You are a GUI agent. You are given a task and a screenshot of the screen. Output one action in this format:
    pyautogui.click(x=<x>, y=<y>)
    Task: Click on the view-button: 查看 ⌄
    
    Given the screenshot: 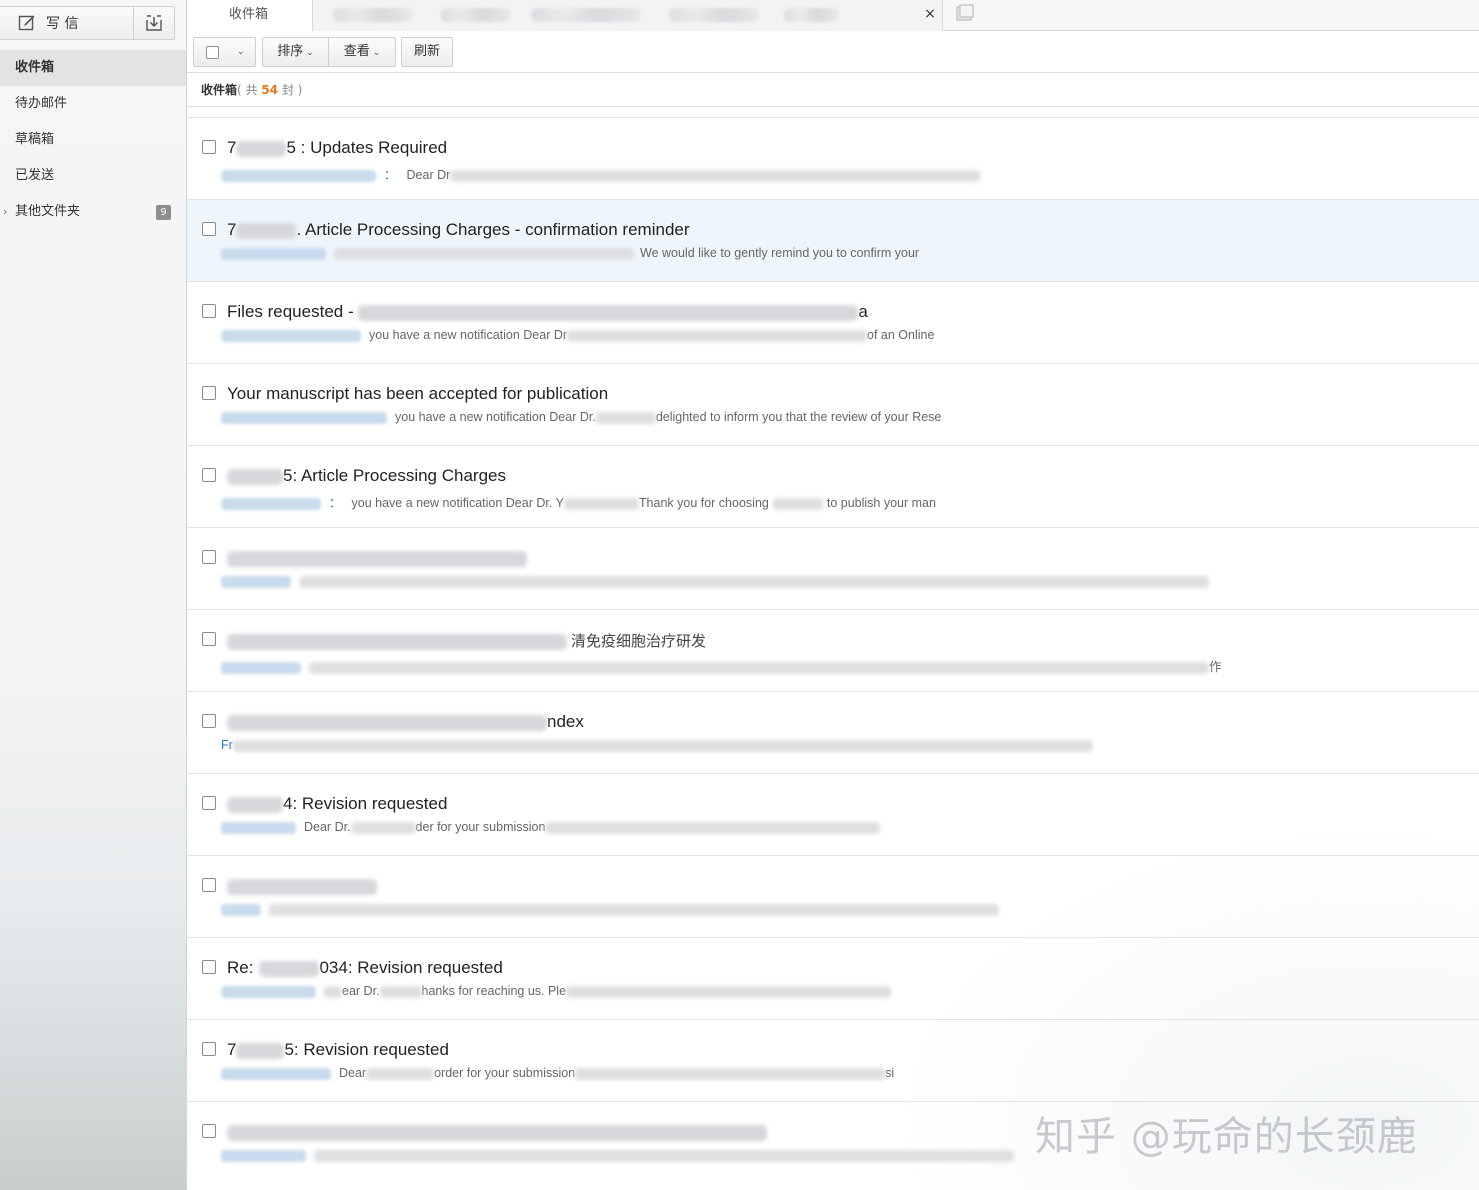 What is the action you would take?
    pyautogui.click(x=362, y=52)
    